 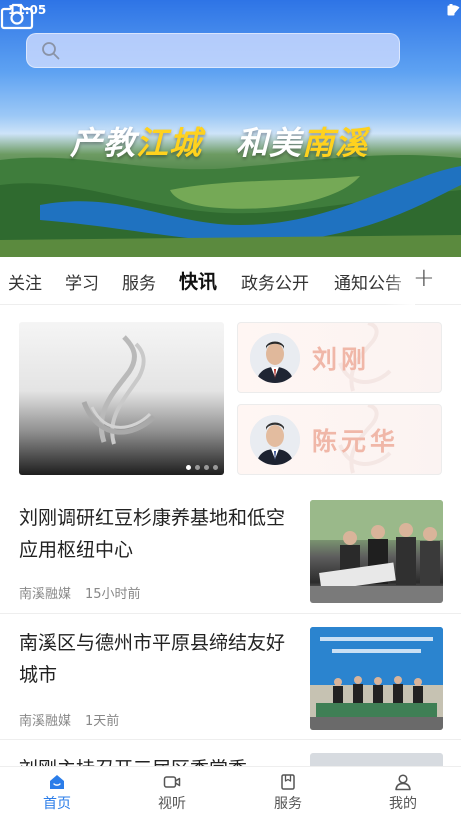 I want to click on news-time: 15小时前, so click(x=113, y=594).